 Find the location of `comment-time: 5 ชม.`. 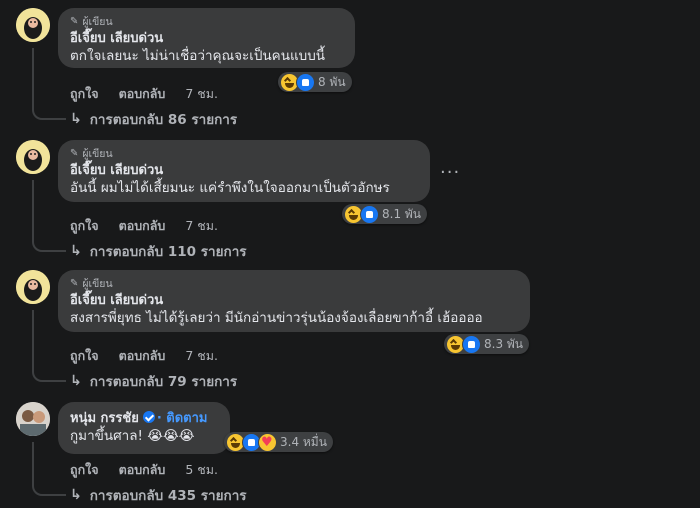

comment-time: 5 ชม. is located at coordinates (201, 470).